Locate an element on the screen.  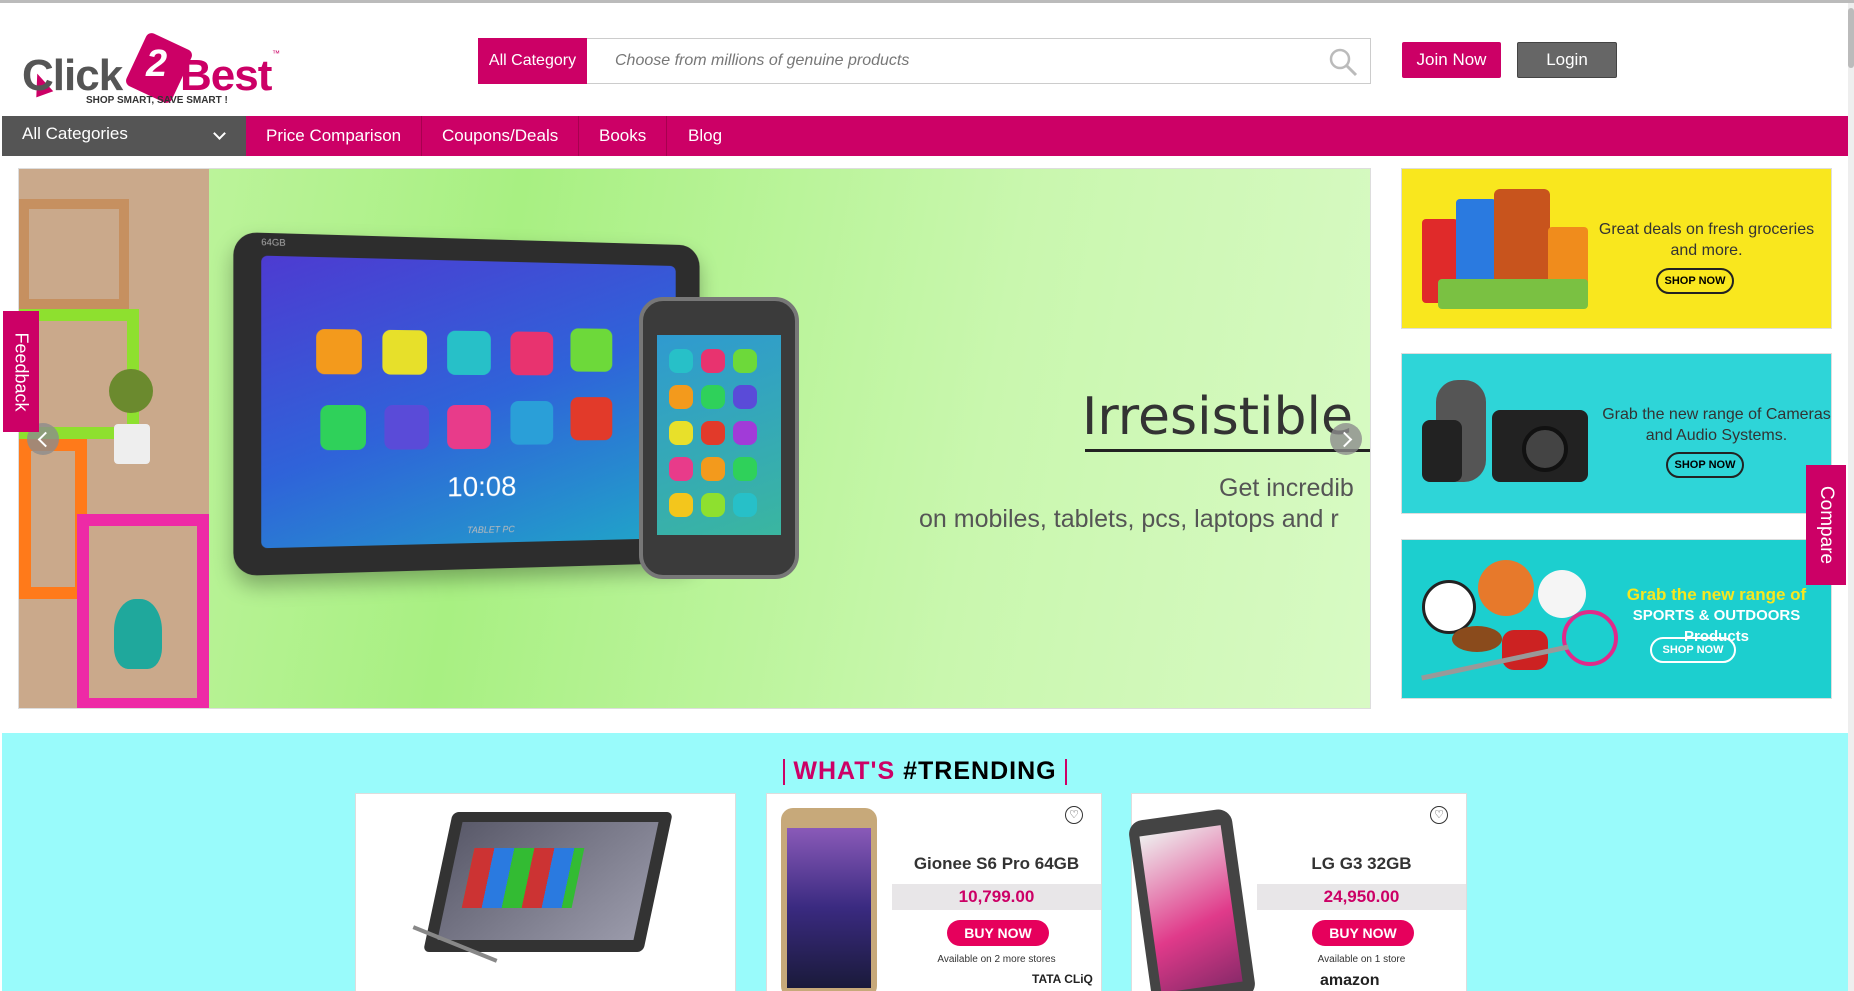
trending-title: WHAT'S #TRENDING is located at coordinates (925, 771).